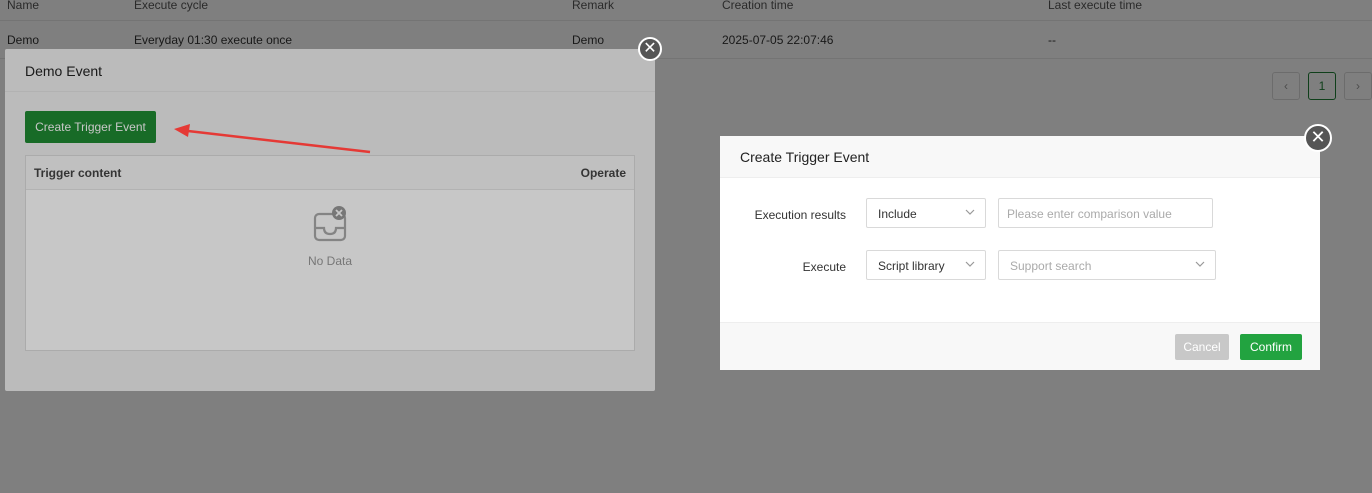  I want to click on execution-results-value: Include, so click(897, 214).